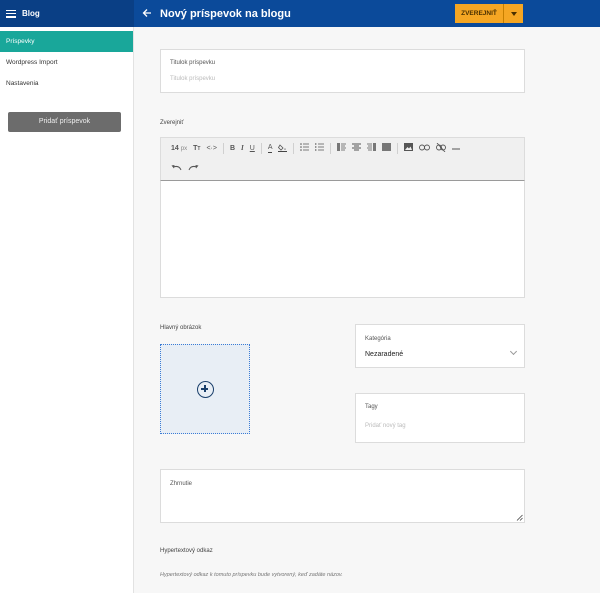 The height and width of the screenshot is (593, 600). Describe the element at coordinates (479, 13) in the screenshot. I see `publish-button: ZVEREJNIŤ` at that location.